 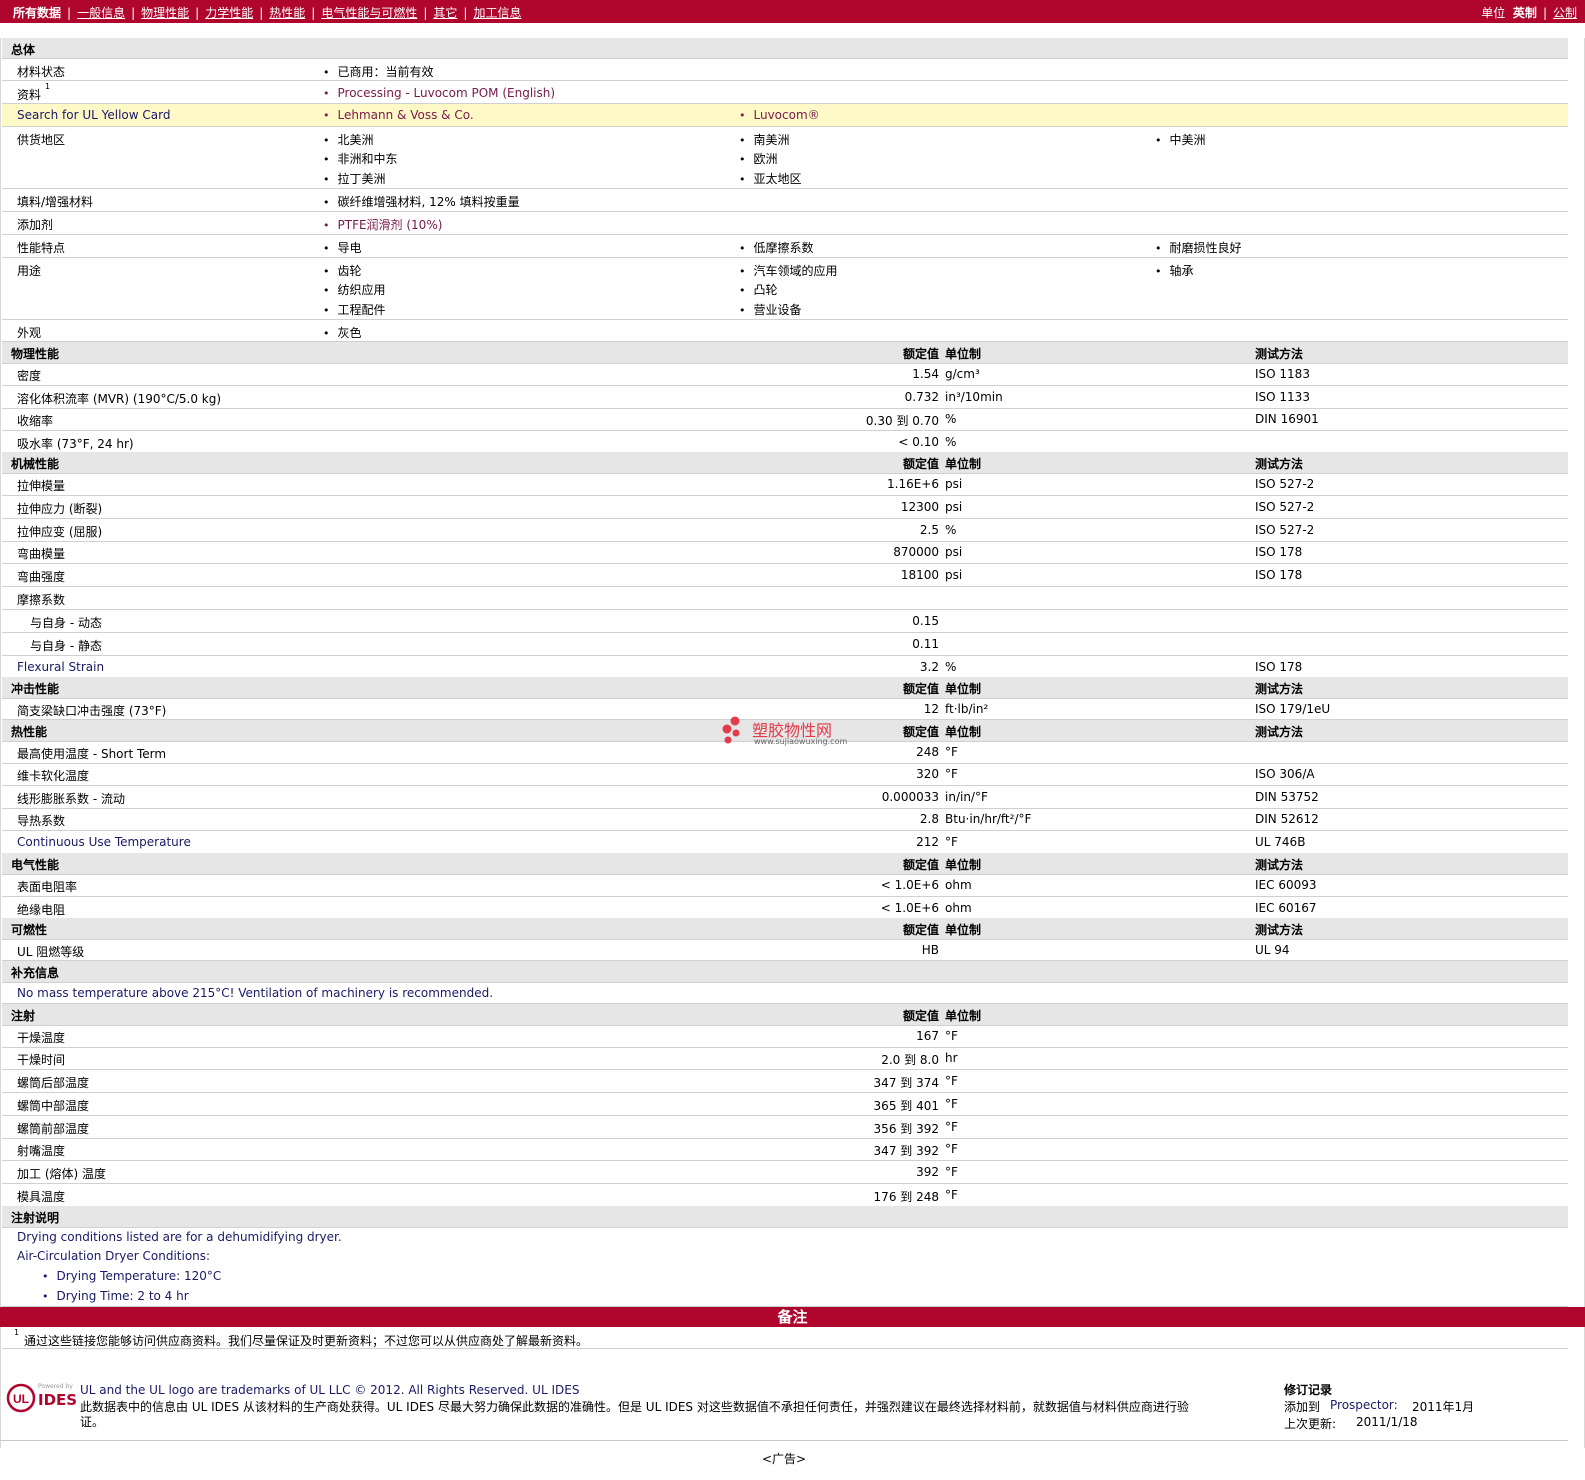 I want to click on nav-processing: 加工信息, so click(x=497, y=13).